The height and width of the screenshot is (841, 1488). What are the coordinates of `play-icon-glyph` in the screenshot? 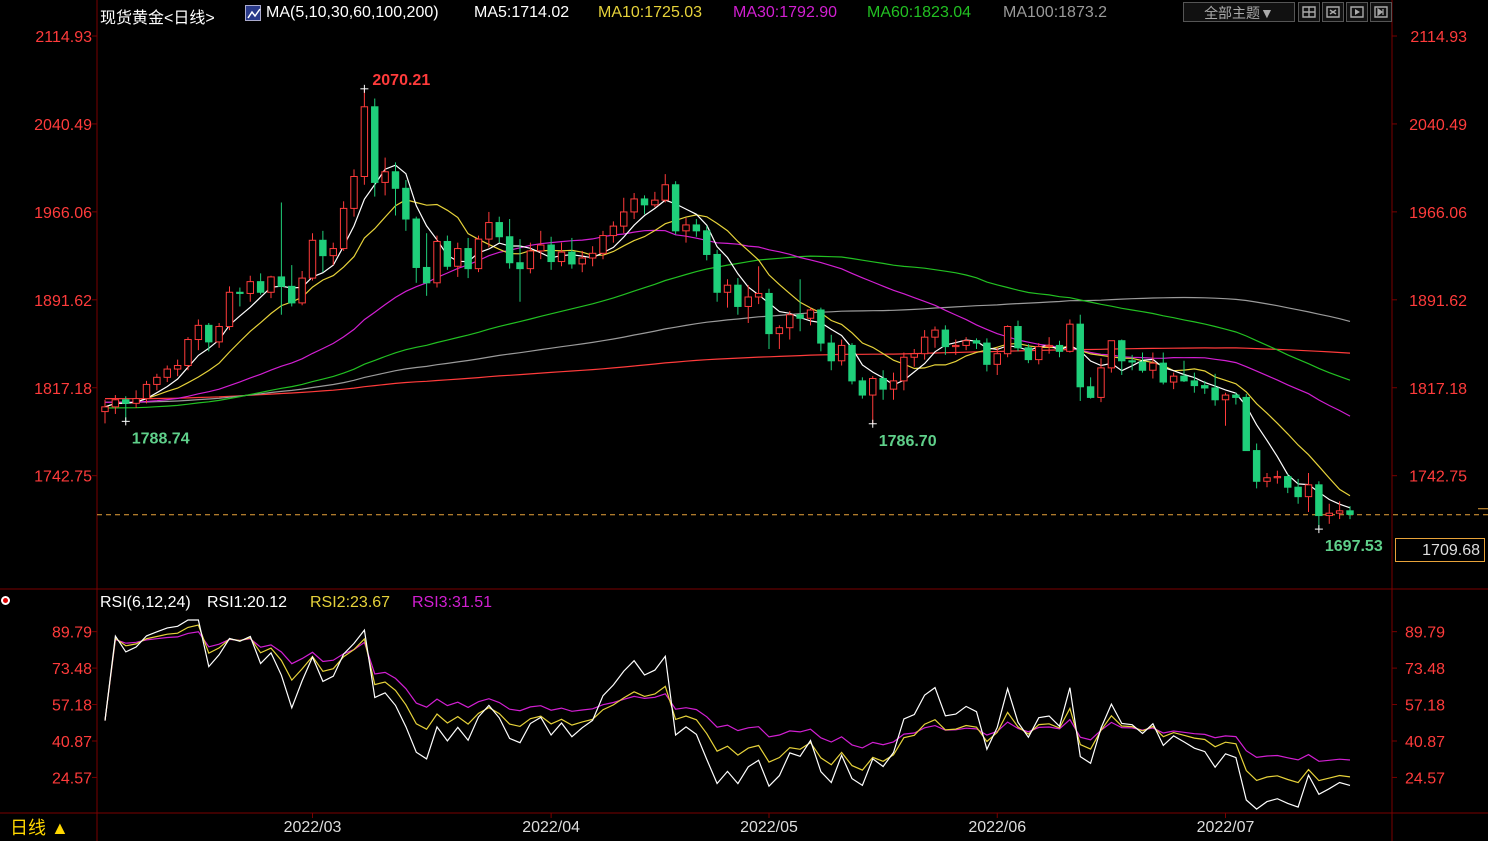 It's located at (1357, 12).